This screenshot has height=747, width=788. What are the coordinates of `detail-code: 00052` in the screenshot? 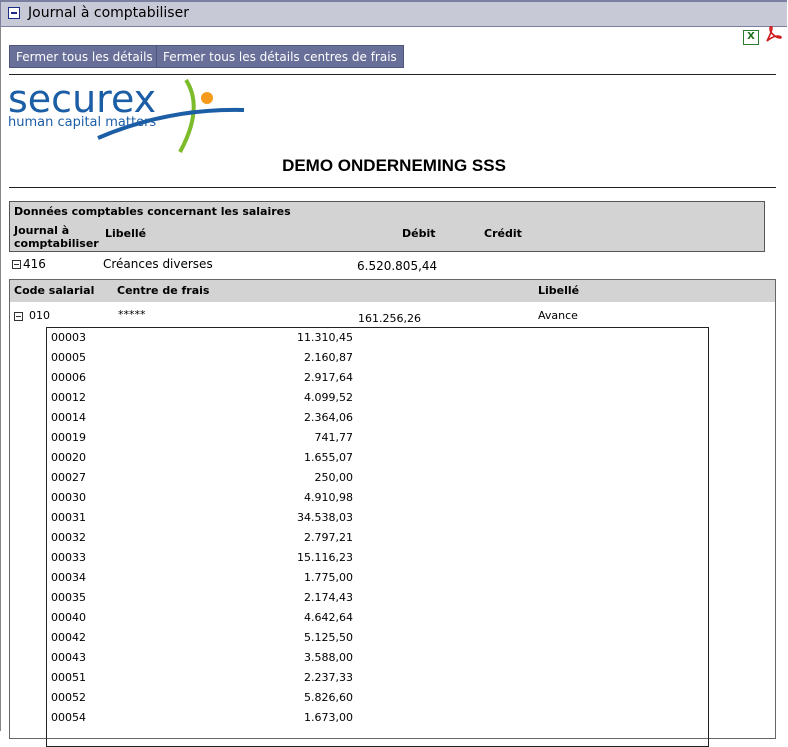 It's located at (68, 697).